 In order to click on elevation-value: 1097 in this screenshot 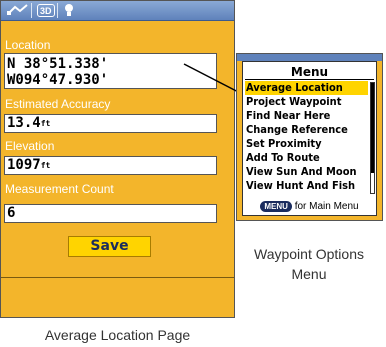, I will do `click(24, 165)`.